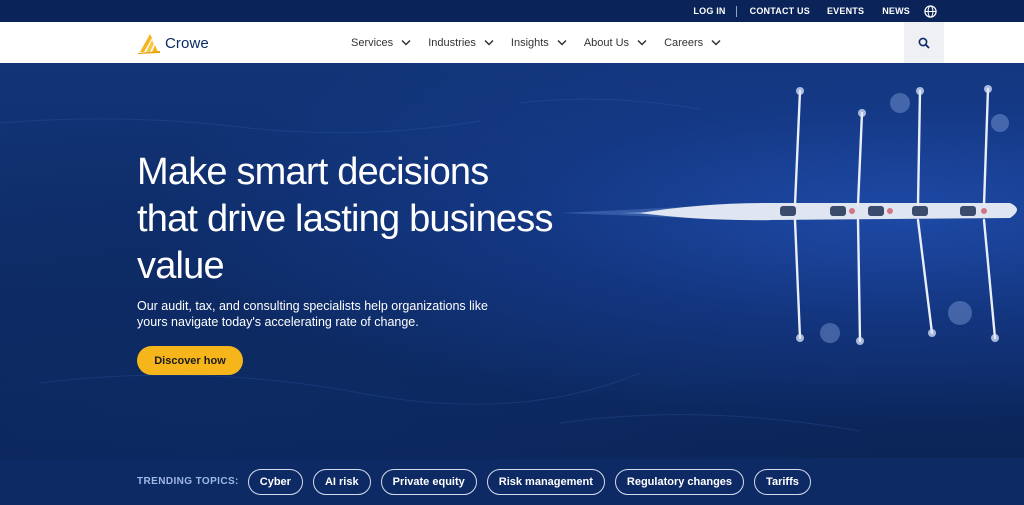 Image resolution: width=1024 pixels, height=505 pixels. I want to click on nav-item-insights: Insights, so click(539, 43).